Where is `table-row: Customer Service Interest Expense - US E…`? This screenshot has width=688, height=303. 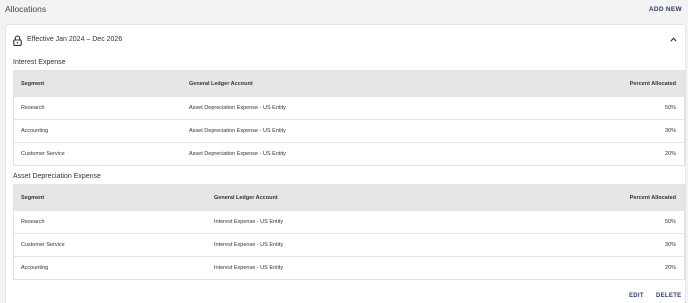
table-row: Customer Service Interest Expense - US E… is located at coordinates (349, 244).